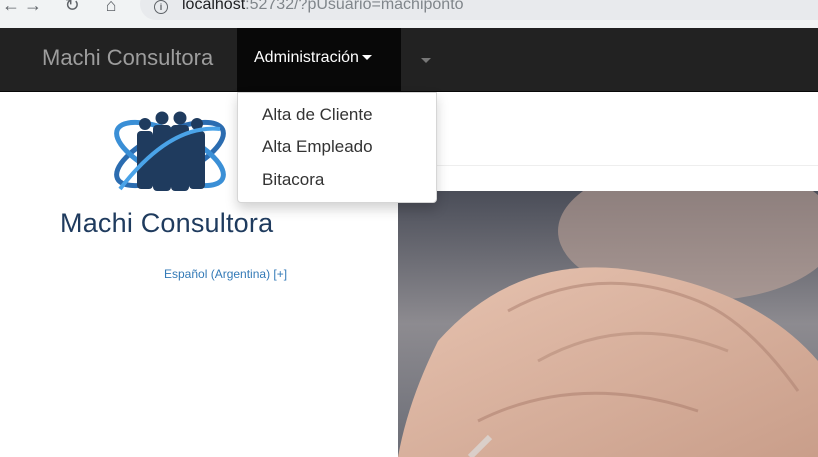 The width and height of the screenshot is (818, 457). What do you see at coordinates (161, 7) in the screenshot?
I see `info-icon: i` at bounding box center [161, 7].